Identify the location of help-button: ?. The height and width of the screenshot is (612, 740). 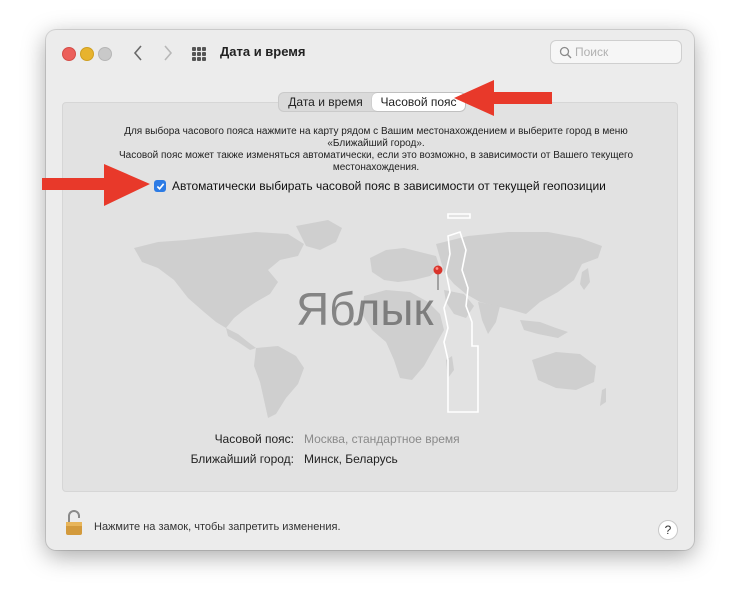
(668, 530).